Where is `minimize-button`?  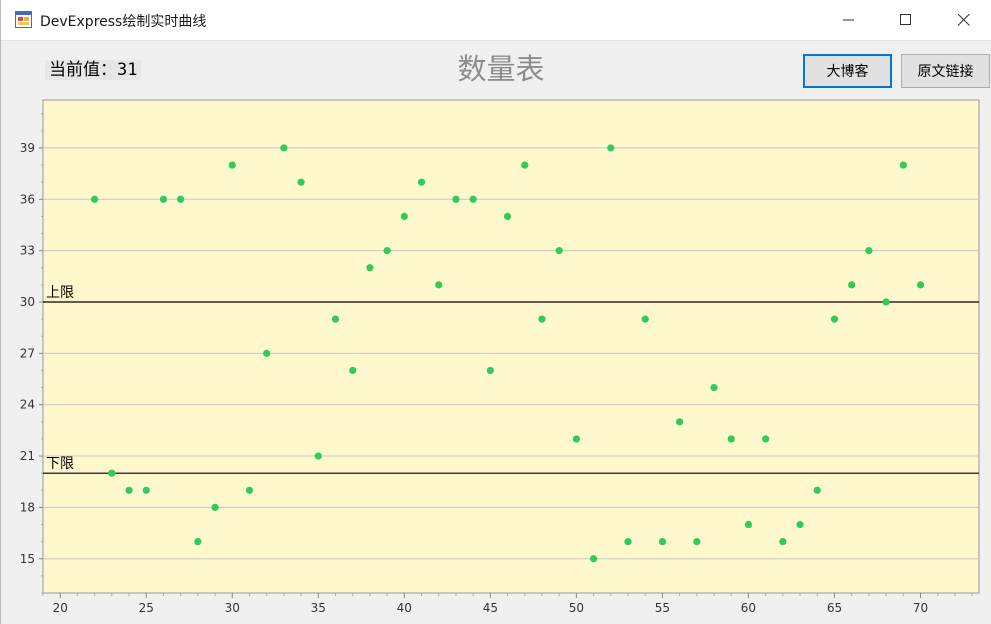
minimize-button is located at coordinates (849, 20).